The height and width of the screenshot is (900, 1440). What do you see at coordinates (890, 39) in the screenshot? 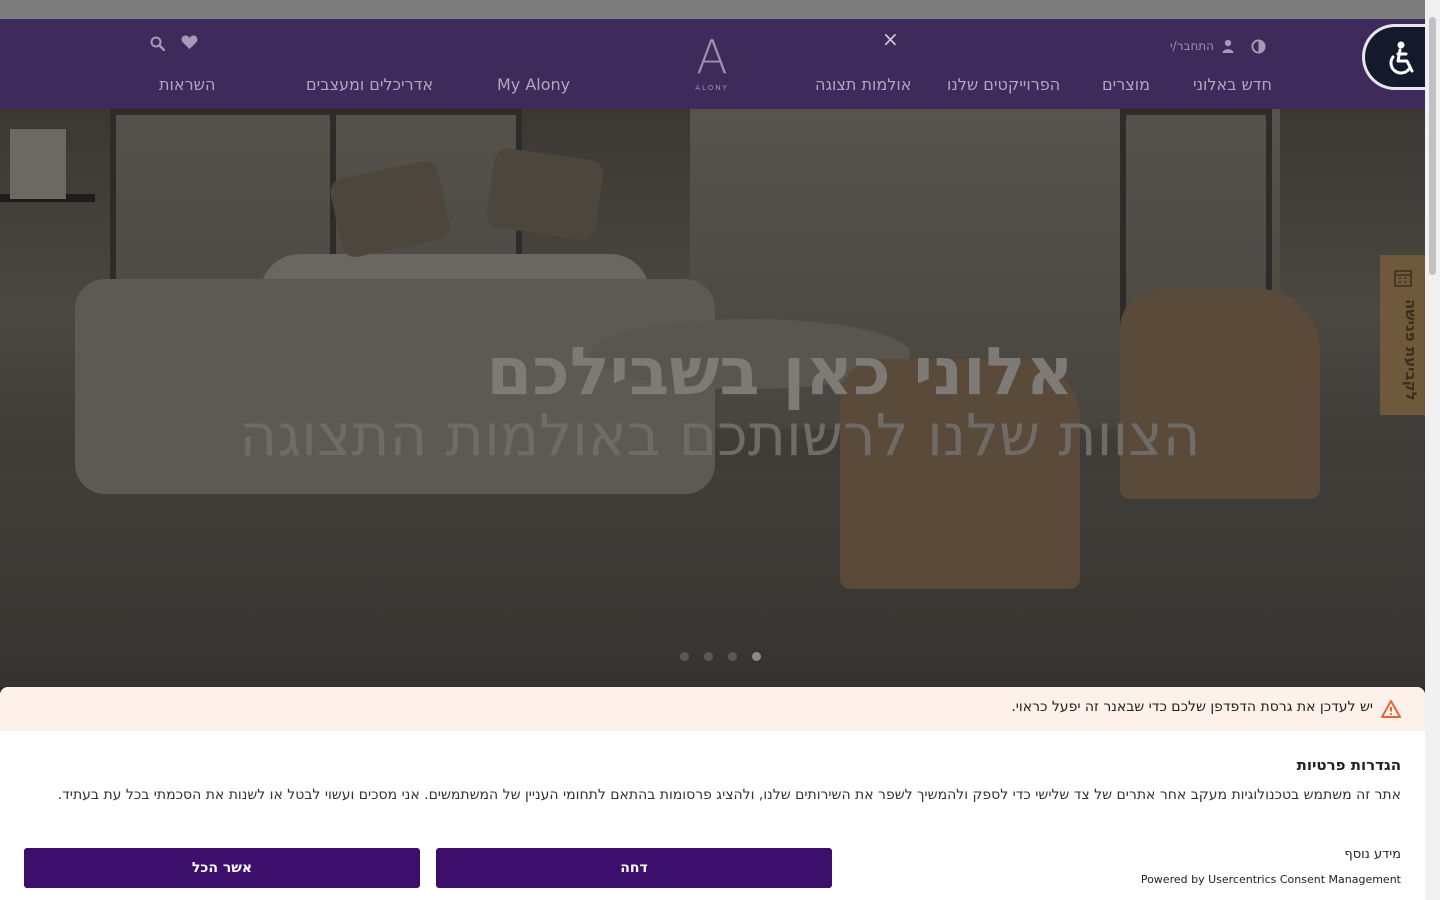
I see `close-icon: ×` at bounding box center [890, 39].